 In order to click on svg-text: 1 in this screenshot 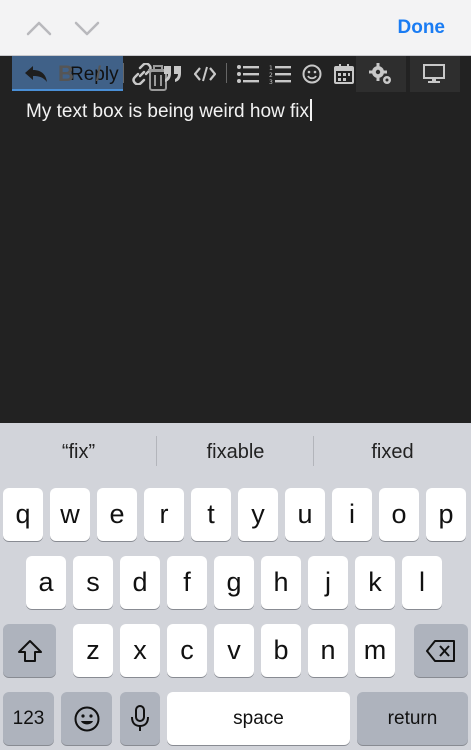, I will do `click(271, 68)`.